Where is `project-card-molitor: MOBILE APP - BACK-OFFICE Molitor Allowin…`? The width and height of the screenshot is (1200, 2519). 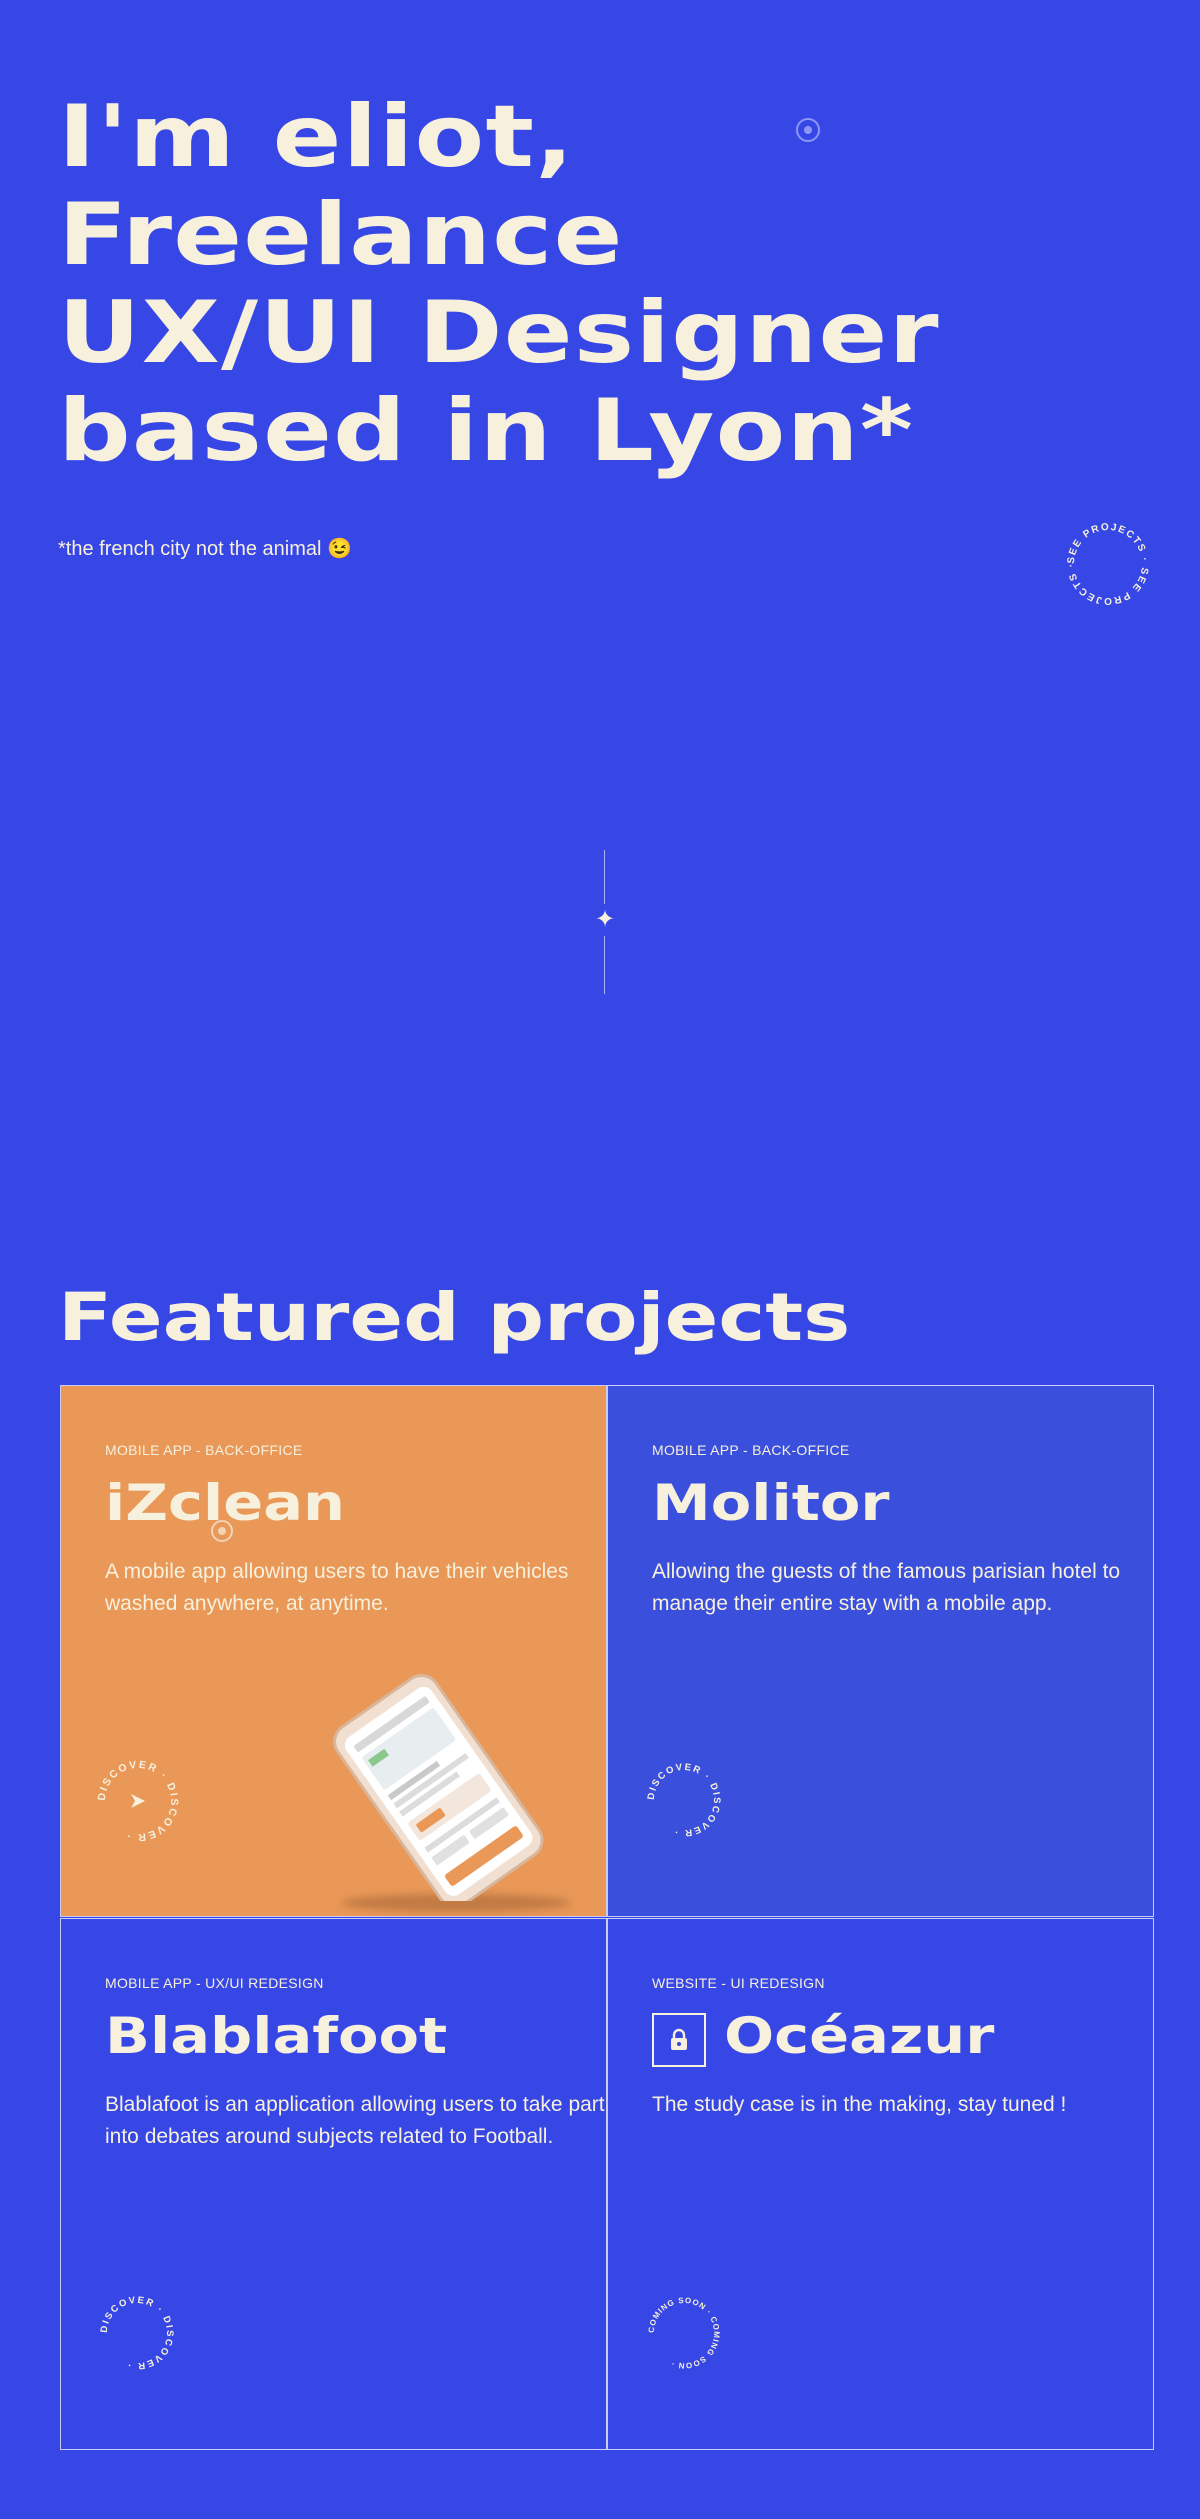
project-card-molitor: MOBILE APP - BACK-OFFICE Molitor Allowin… is located at coordinates (880, 1651).